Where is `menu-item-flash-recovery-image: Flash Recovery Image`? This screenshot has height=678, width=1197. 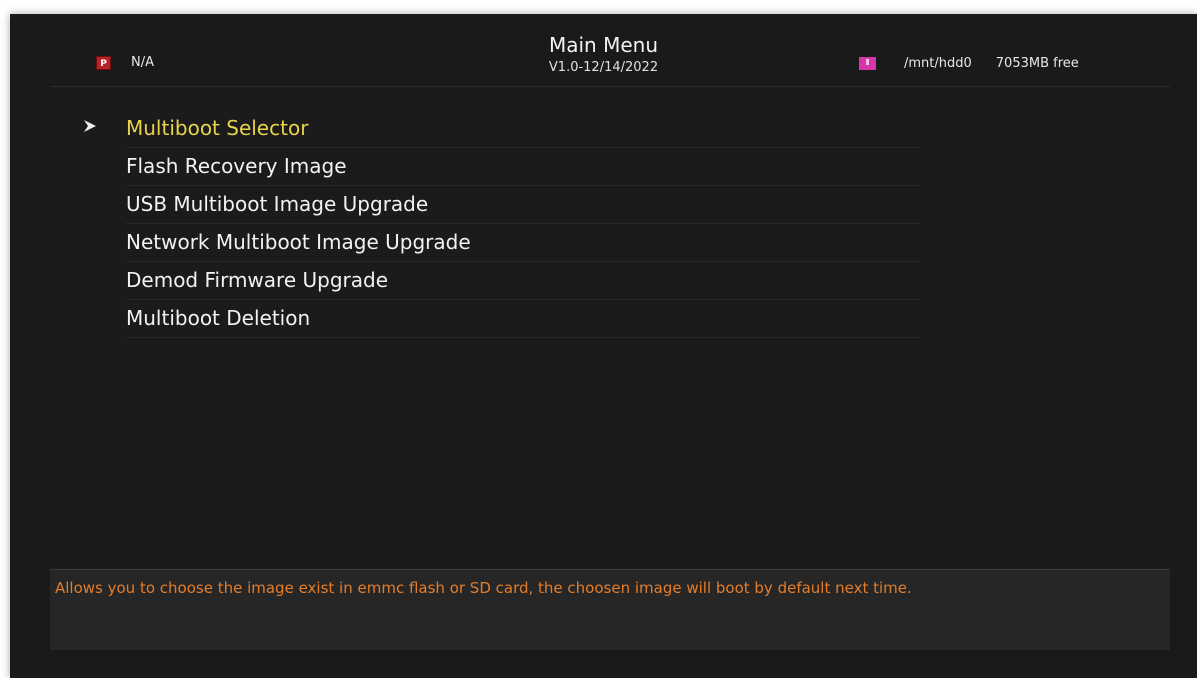
menu-item-flash-recovery-image: Flash Recovery Image is located at coordinates (523, 166).